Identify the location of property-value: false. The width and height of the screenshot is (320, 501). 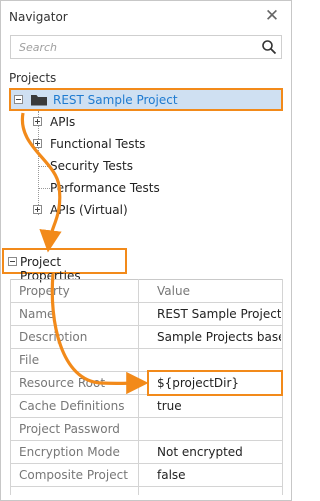
(219, 475).